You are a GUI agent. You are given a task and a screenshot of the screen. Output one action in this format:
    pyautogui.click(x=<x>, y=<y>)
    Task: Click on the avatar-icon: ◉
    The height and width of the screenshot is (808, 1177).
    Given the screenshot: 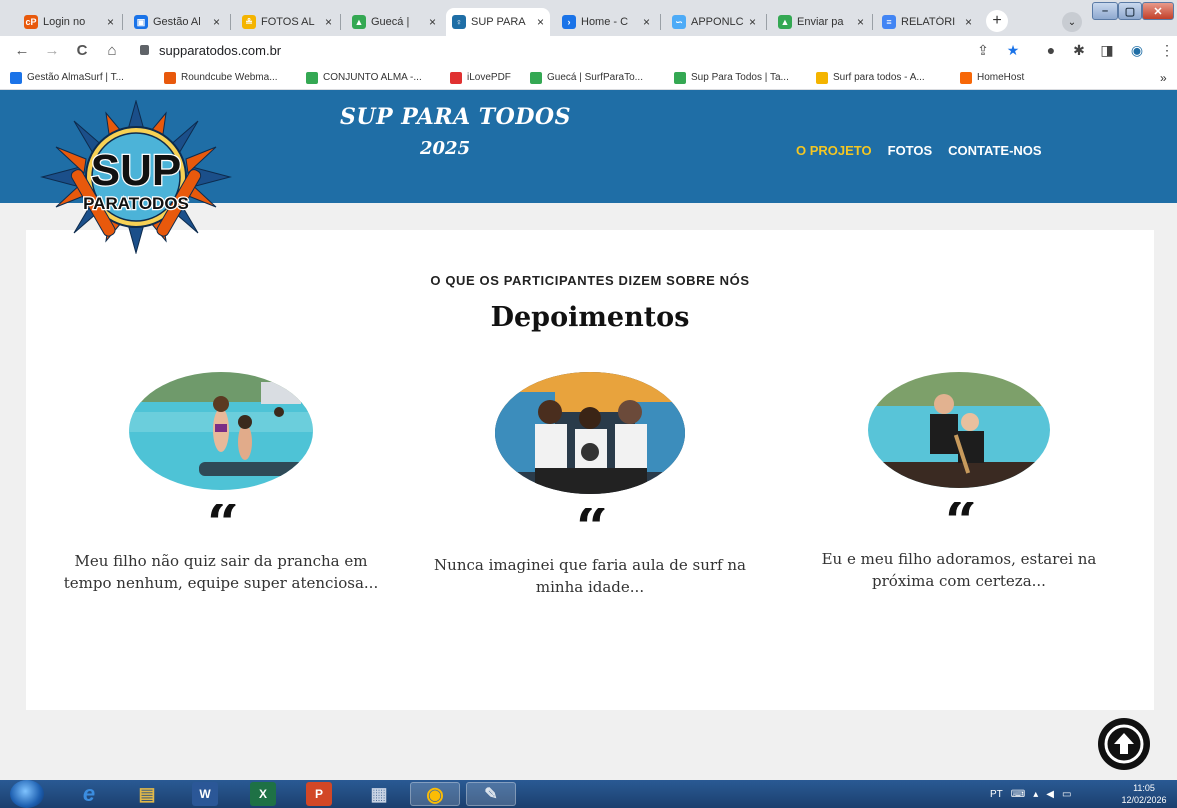 What is the action you would take?
    pyautogui.click(x=1137, y=50)
    